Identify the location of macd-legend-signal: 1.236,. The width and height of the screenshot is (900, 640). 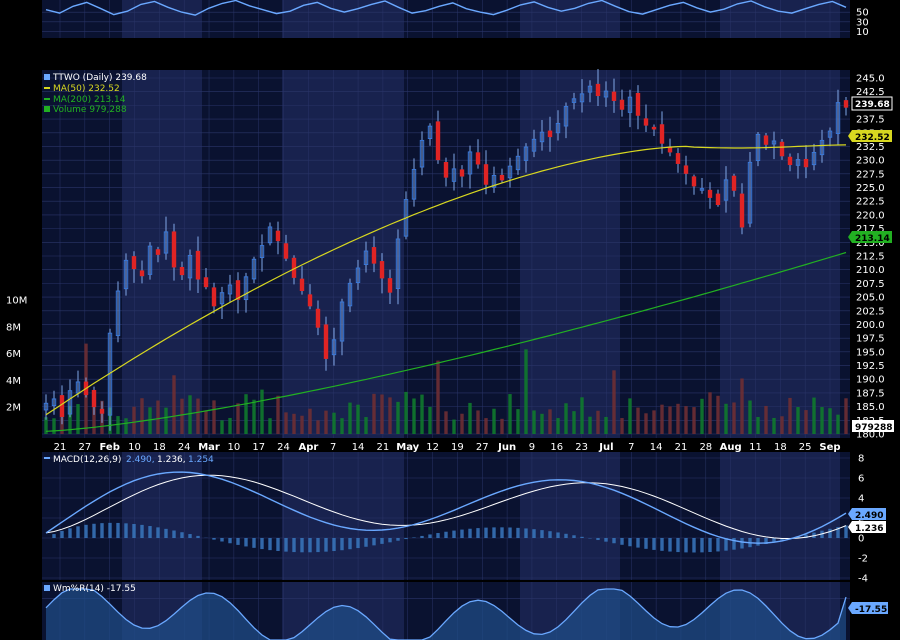
(171, 460).